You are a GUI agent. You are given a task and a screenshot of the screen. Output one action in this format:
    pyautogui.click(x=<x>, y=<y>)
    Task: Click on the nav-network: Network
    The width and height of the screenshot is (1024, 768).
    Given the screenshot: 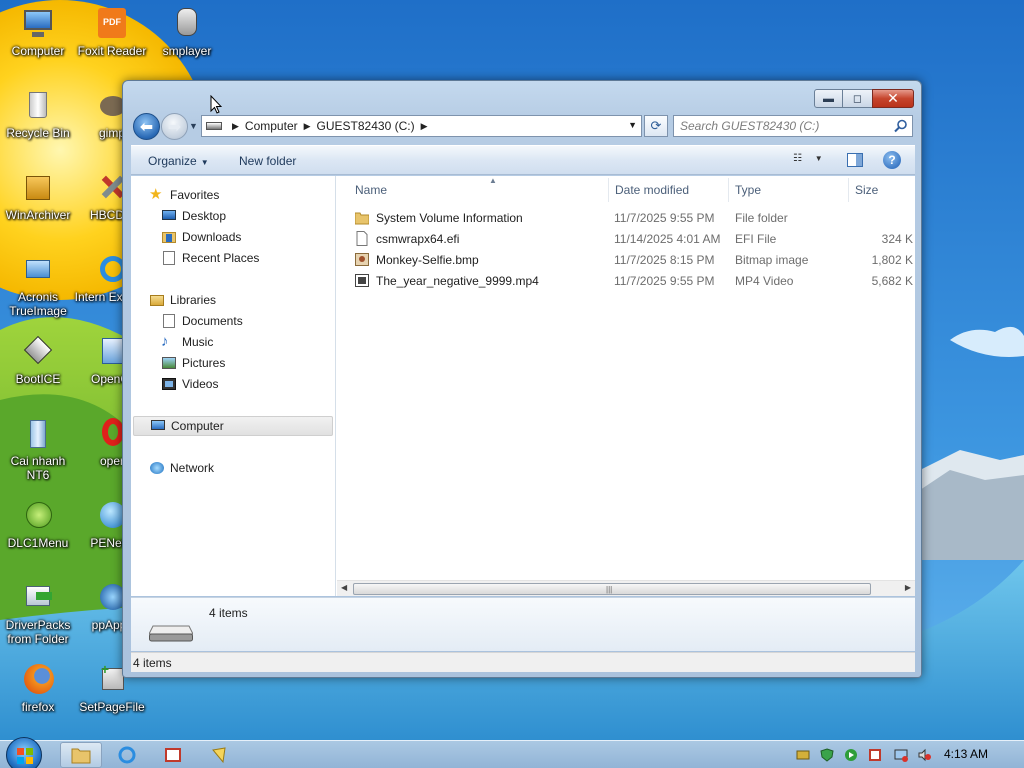 What is the action you would take?
    pyautogui.click(x=181, y=468)
    